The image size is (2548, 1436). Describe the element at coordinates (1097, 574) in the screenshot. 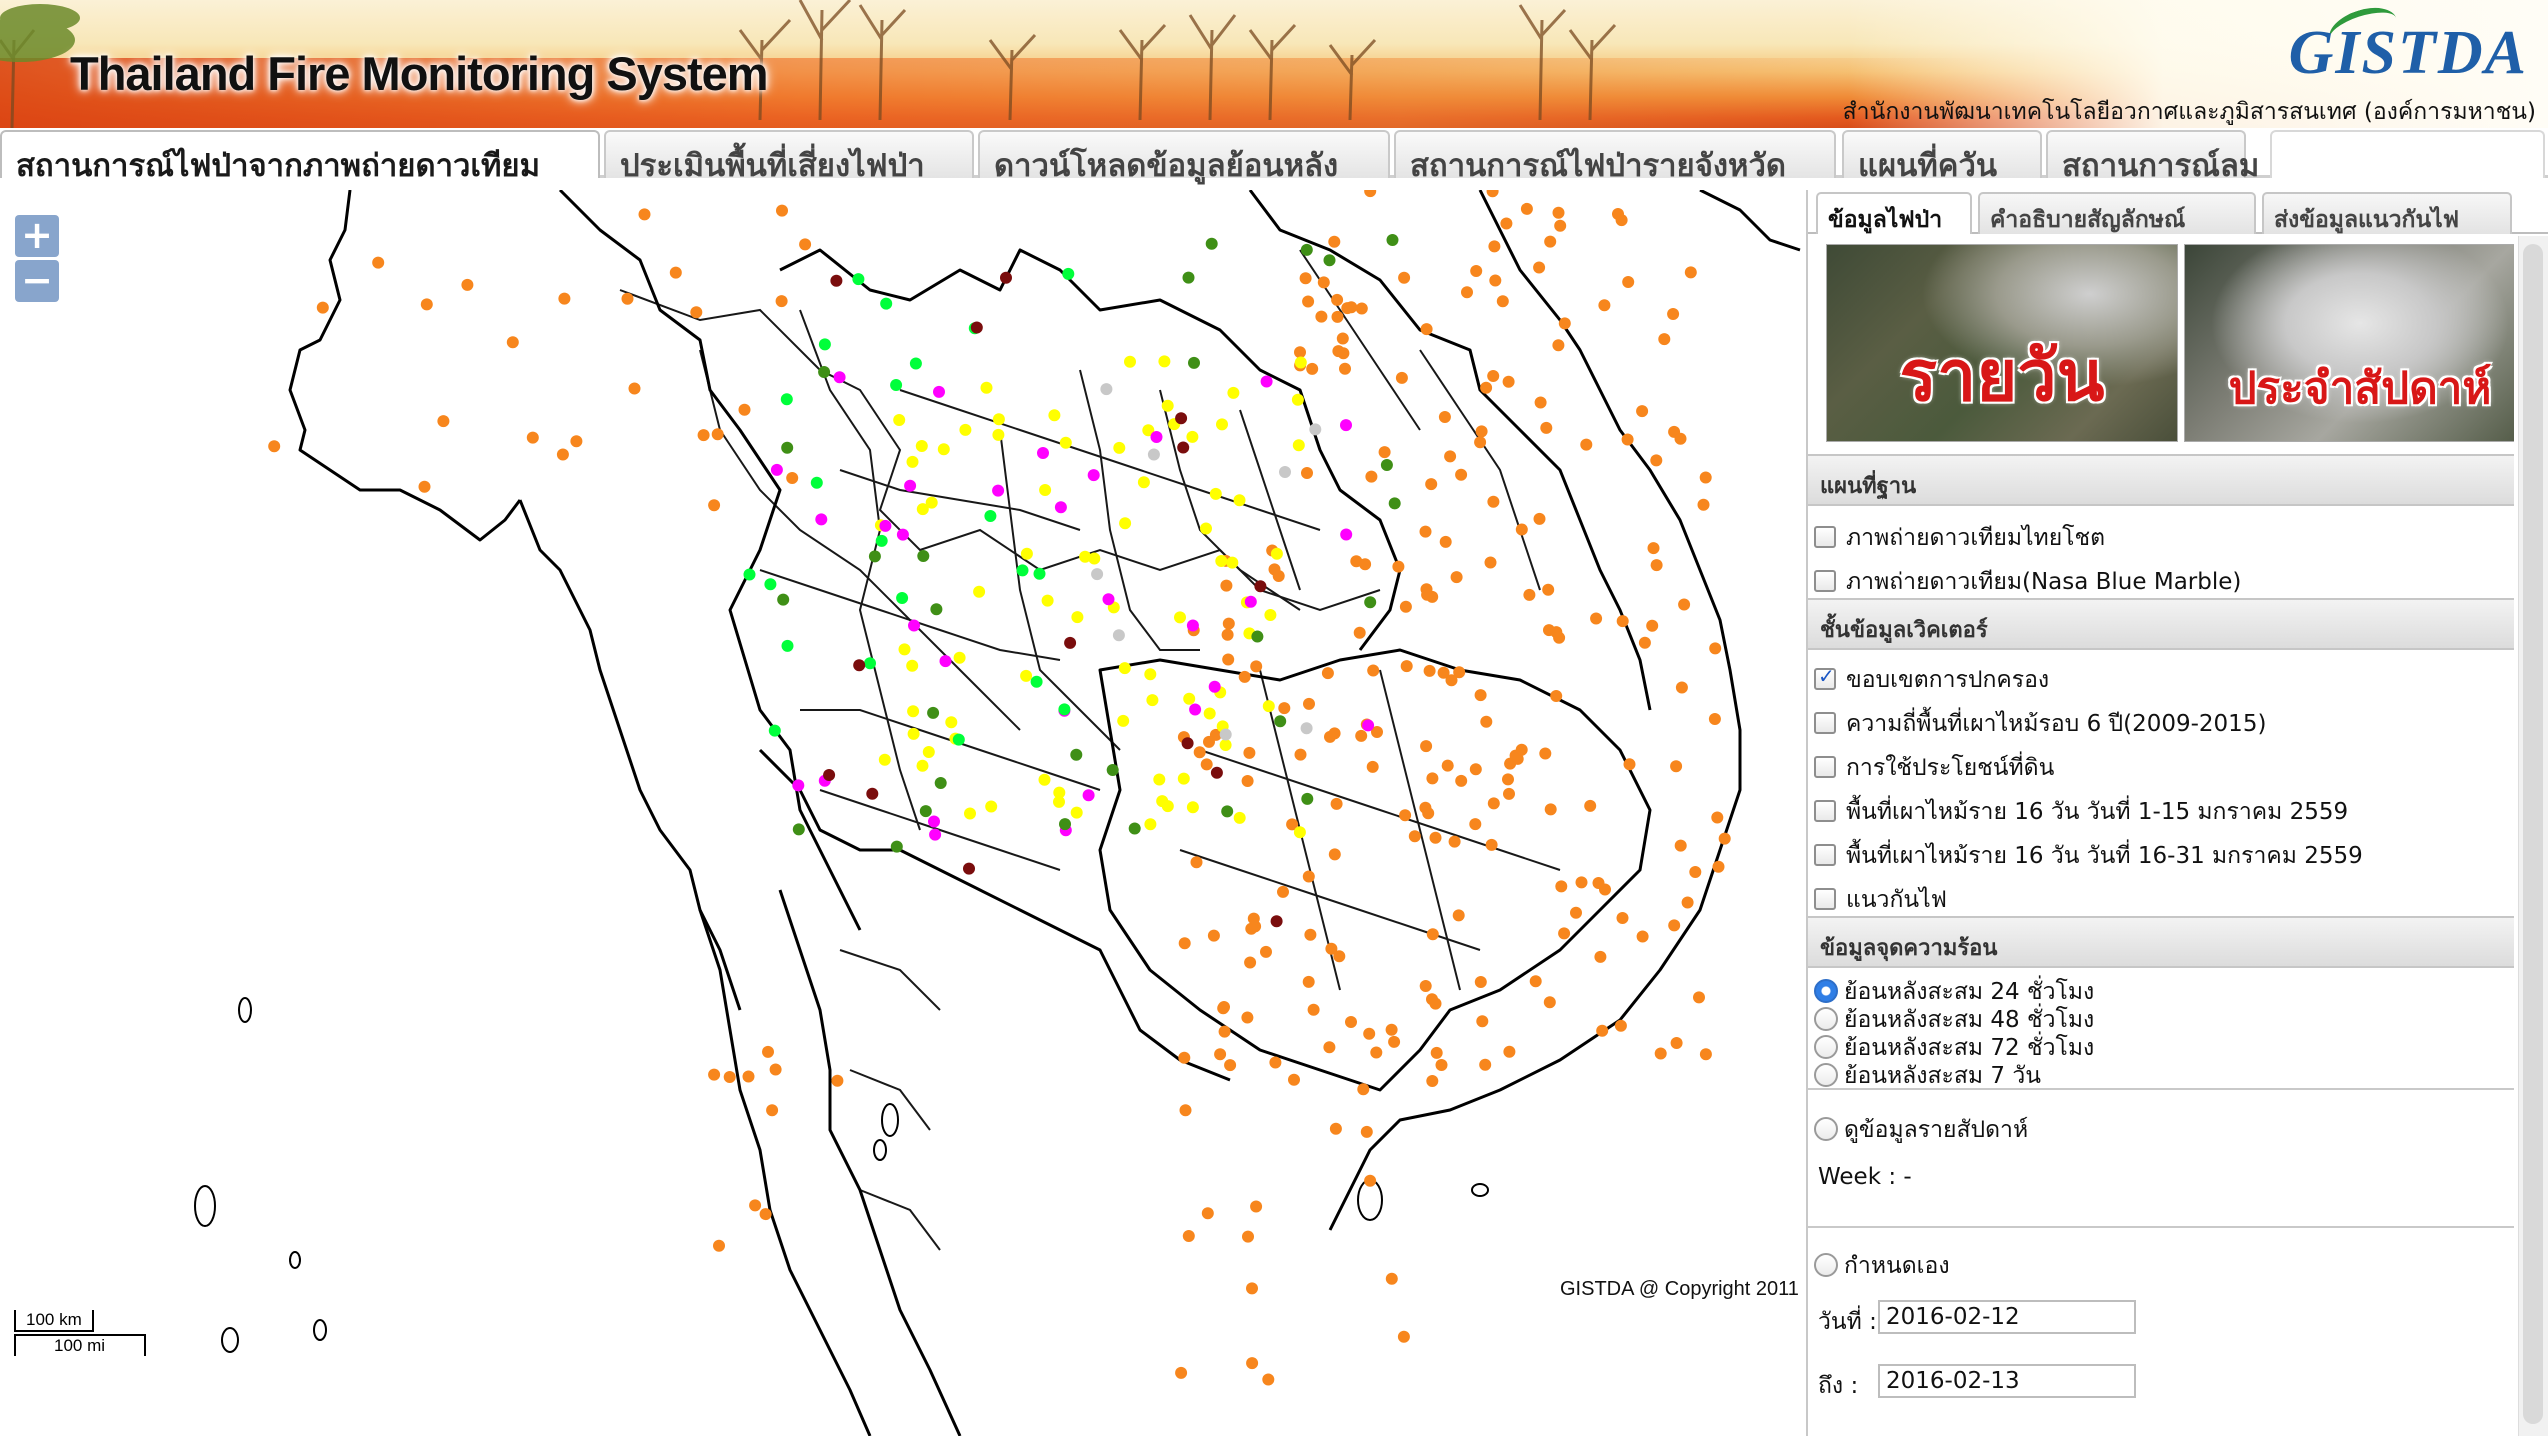

I see `hotspot-grey` at that location.